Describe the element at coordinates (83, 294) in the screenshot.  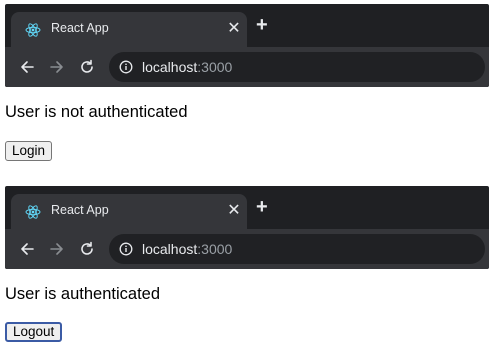
I see `auth-status-text: User is authenticated` at that location.